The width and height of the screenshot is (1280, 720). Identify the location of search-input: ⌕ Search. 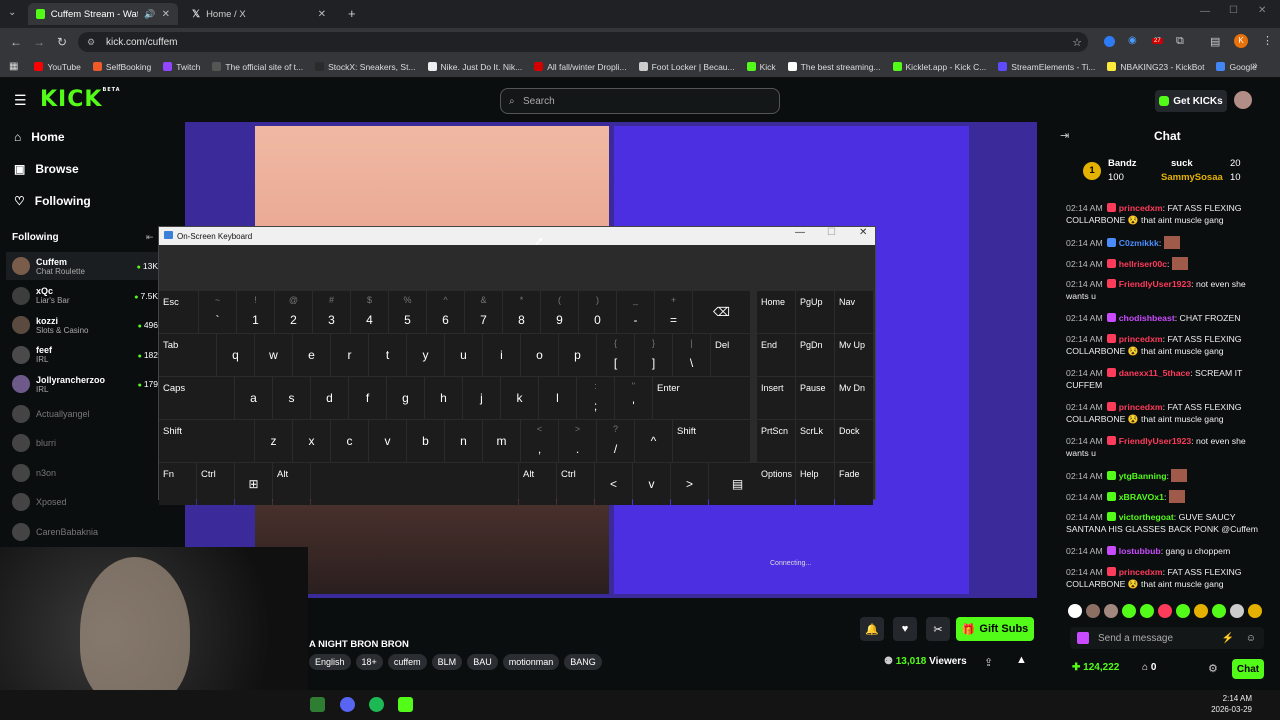
(640, 101).